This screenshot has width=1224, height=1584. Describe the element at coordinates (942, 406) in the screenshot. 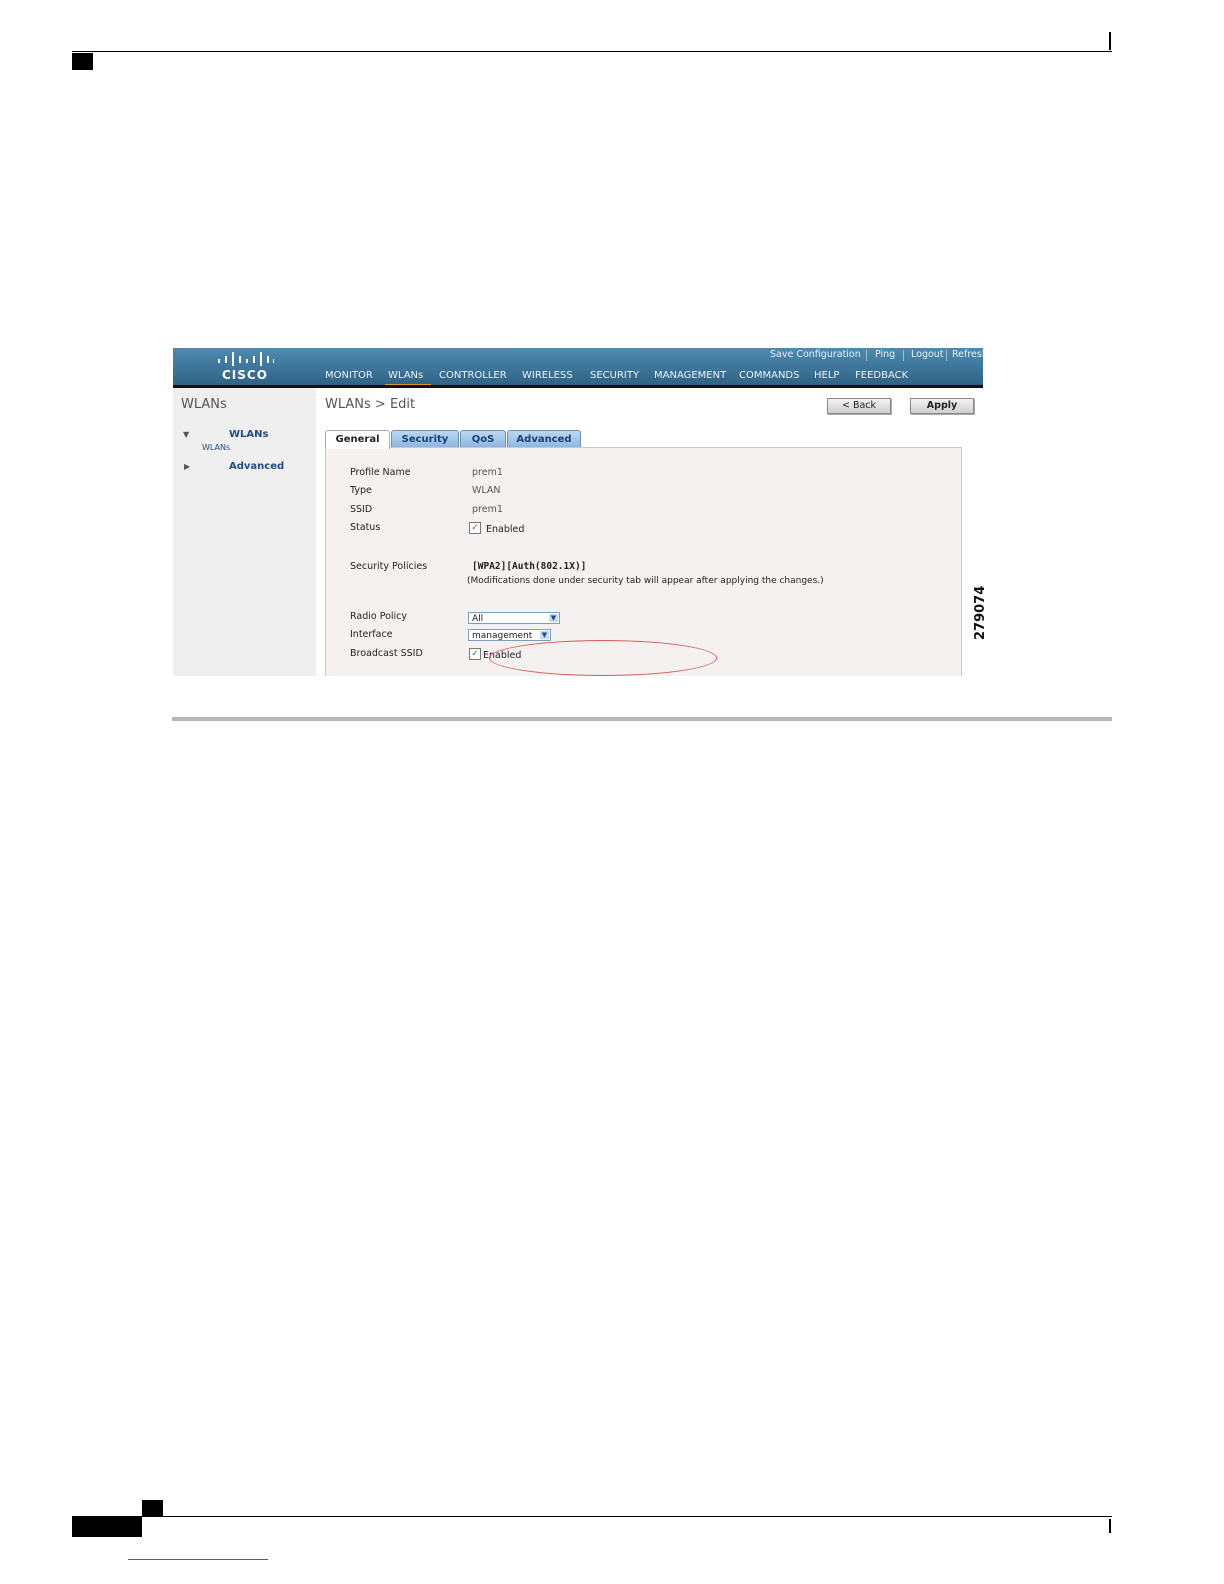

I see `apply-button: Apply` at that location.